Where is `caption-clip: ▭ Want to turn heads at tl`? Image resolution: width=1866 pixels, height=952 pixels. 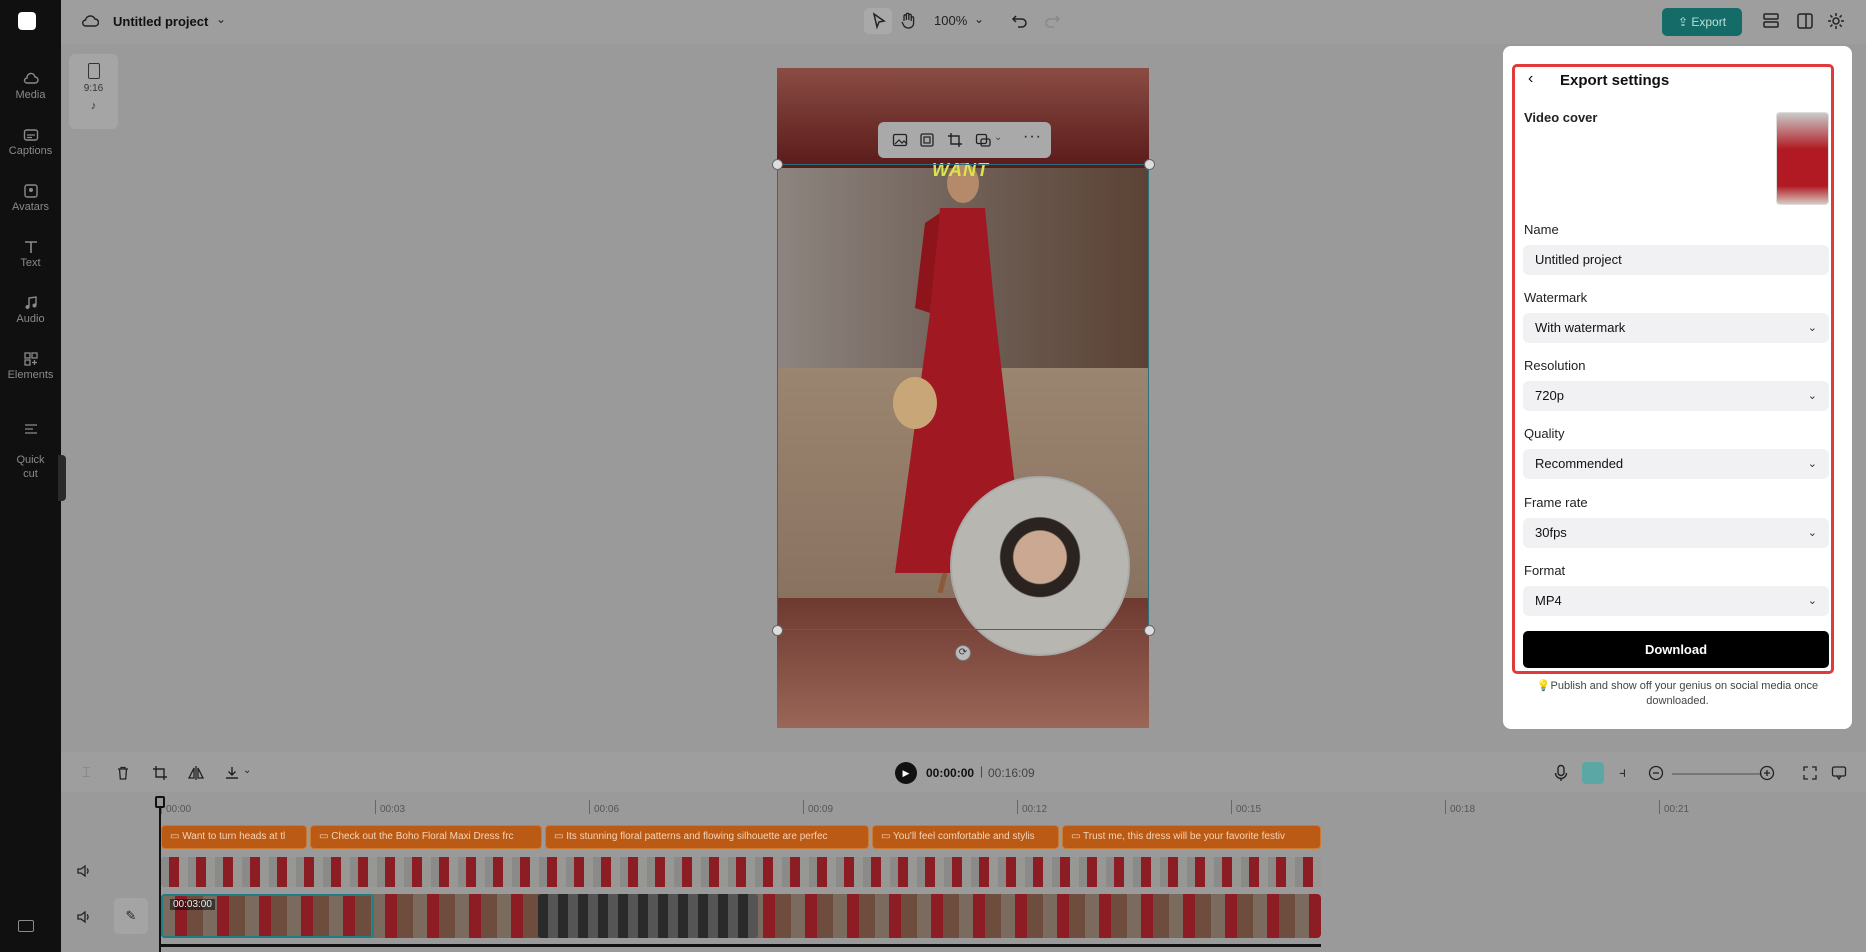
caption-clip: ▭ Want to turn heads at tl is located at coordinates (234, 837).